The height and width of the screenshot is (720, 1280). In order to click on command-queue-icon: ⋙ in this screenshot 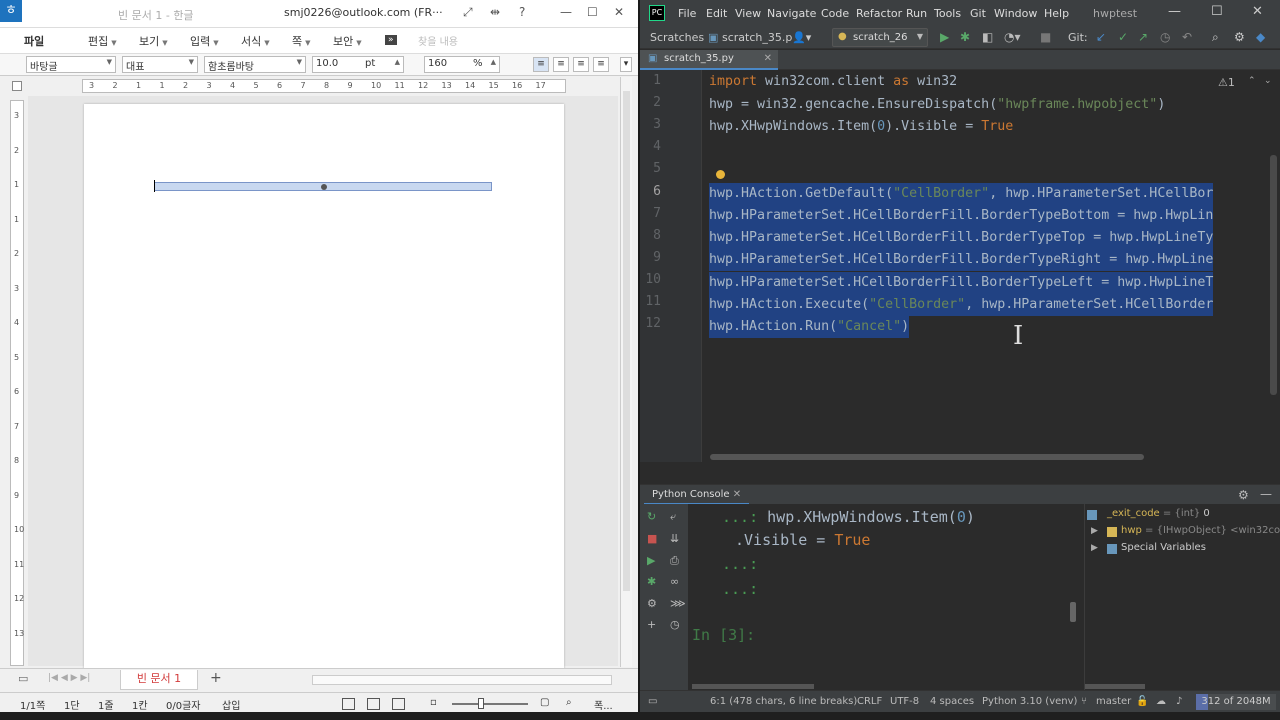, I will do `click(678, 603)`.